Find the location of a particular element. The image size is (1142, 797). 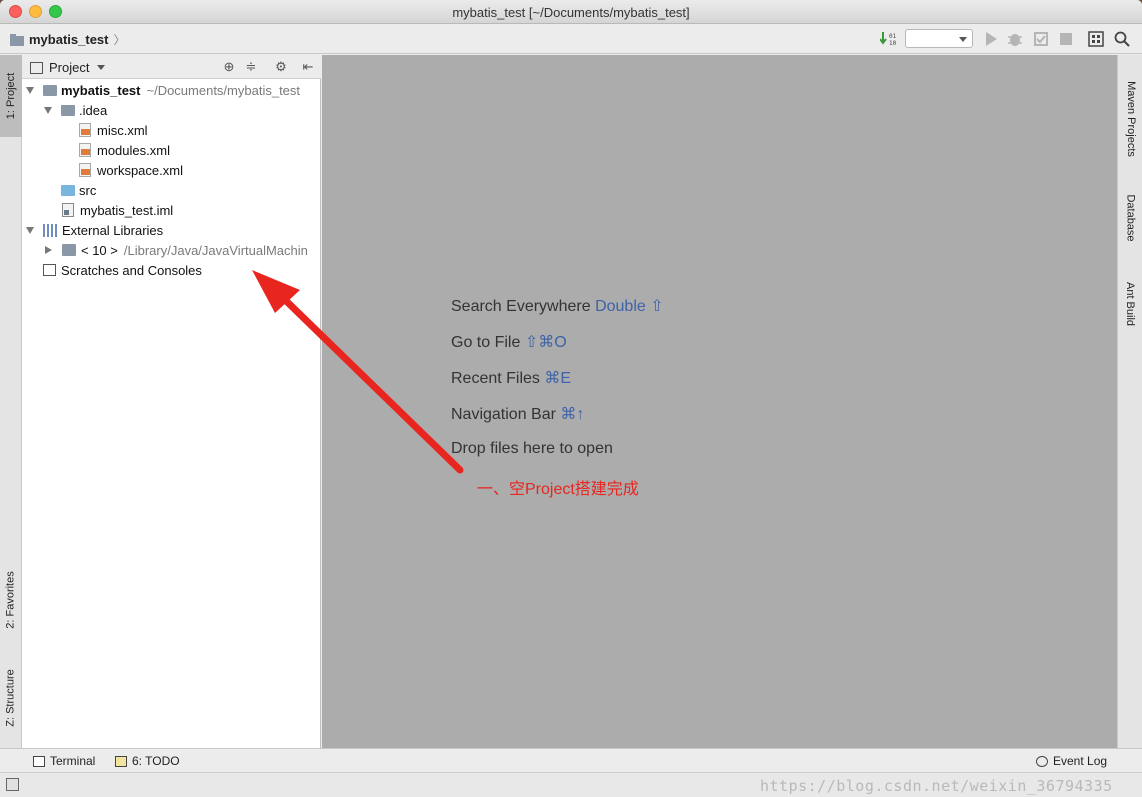

vcs-update-icon: 0110 is located at coordinates (889, 39).